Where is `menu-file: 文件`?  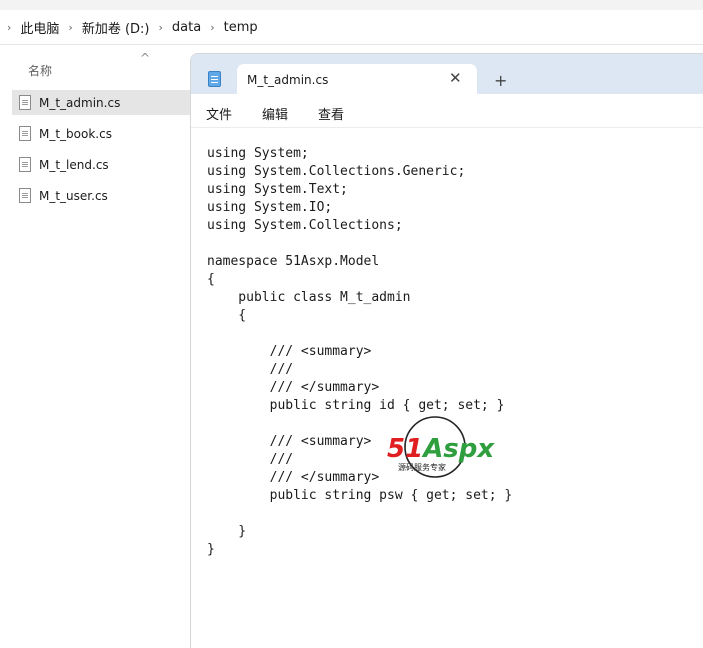
menu-file: 文件 is located at coordinates (219, 113).